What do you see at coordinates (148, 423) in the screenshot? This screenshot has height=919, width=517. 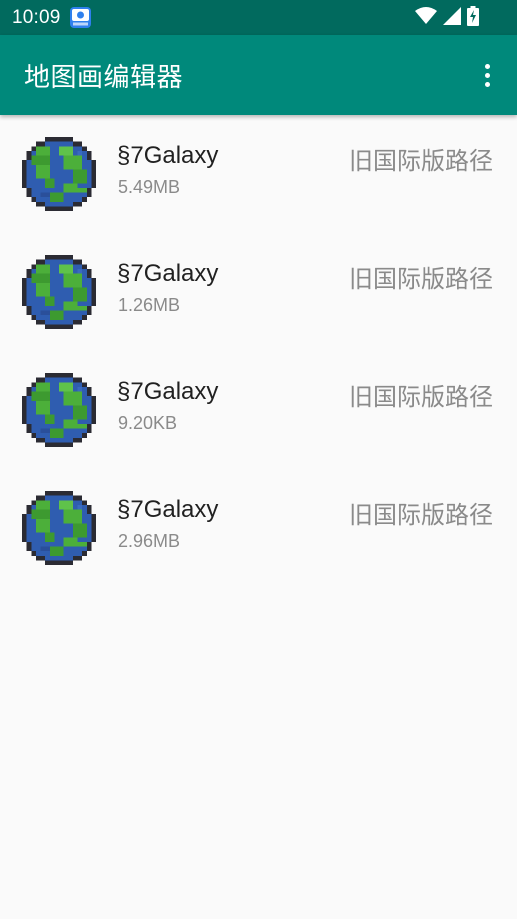 I see `world-size: 9.20KB` at bounding box center [148, 423].